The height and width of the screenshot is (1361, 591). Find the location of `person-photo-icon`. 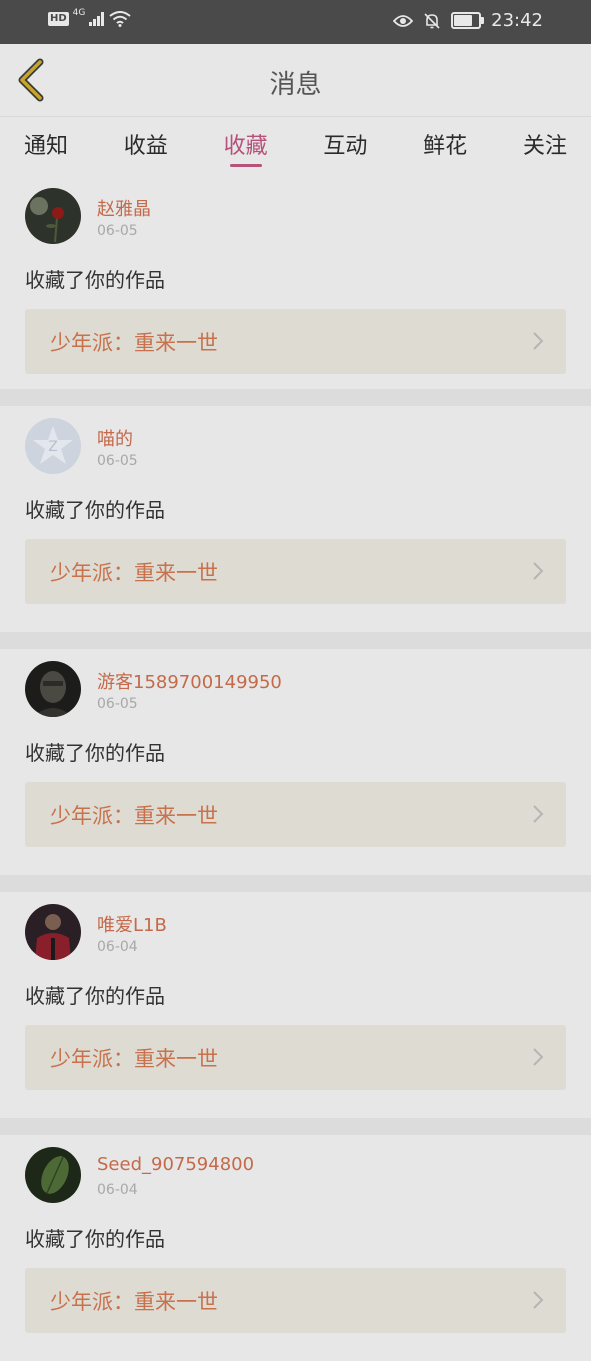

person-photo-icon is located at coordinates (53, 932).